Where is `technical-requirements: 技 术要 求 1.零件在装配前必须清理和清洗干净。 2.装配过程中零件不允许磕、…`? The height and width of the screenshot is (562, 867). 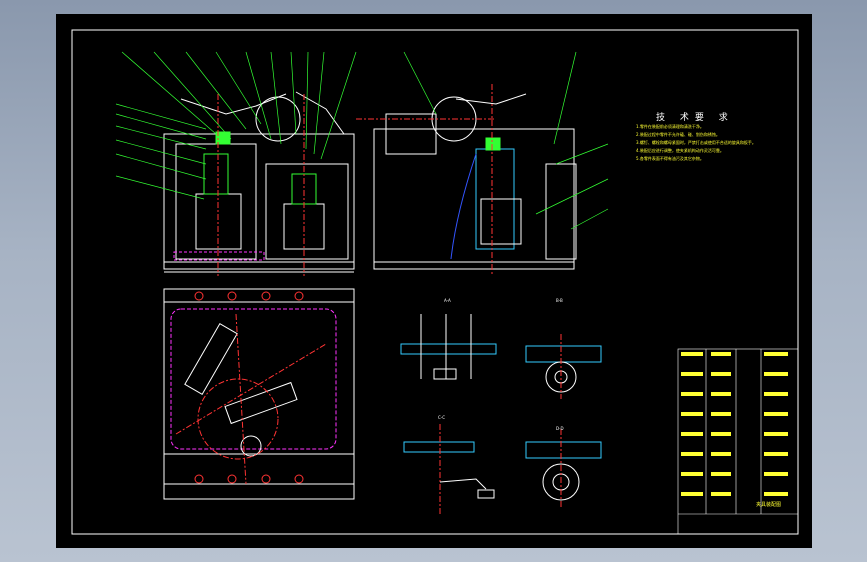 technical-requirements: 技 术要 求 1.零件在装配前必须清理和清洗干净。 2.装配过程中零件不允许磕、… is located at coordinates (711, 136).